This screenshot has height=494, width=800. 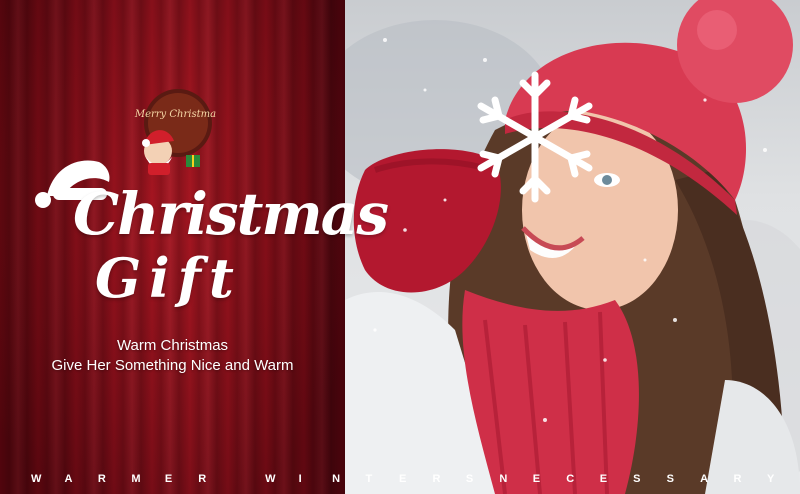 What do you see at coordinates (168, 278) in the screenshot?
I see `title-gift: Gift` at bounding box center [168, 278].